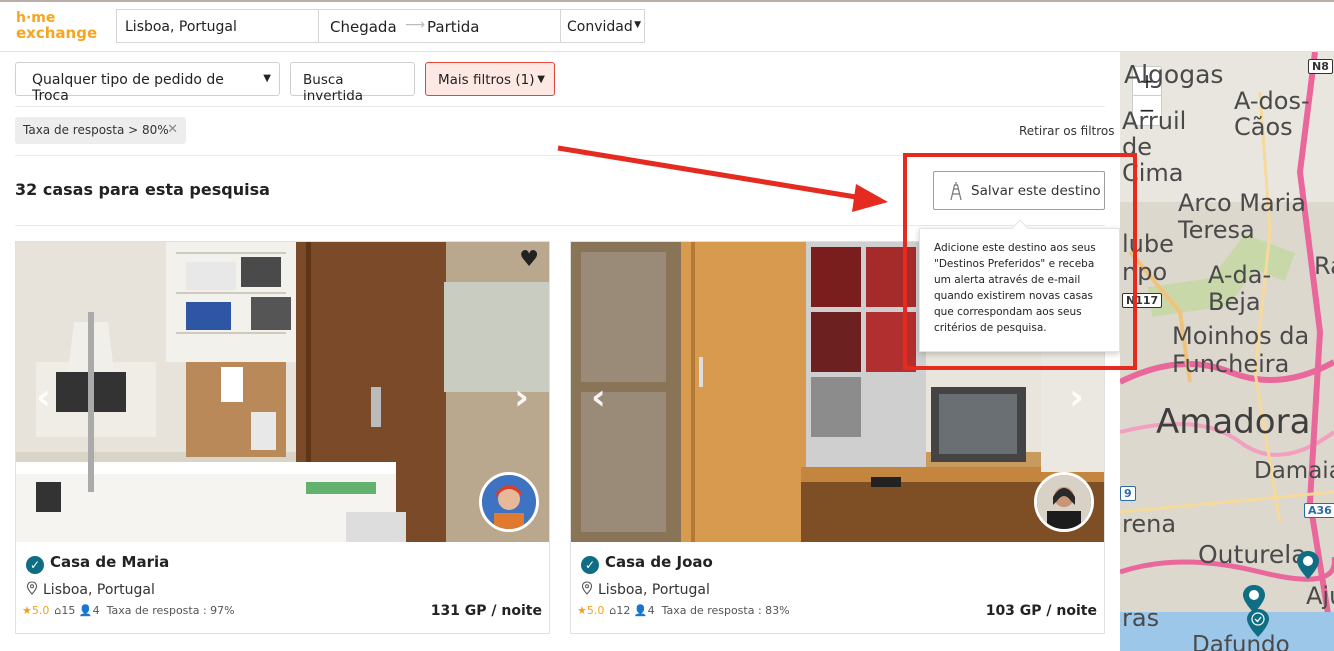 This screenshot has height=651, width=1334. What do you see at coordinates (1252, 554) in the screenshot?
I see `map-label: Outurela` at bounding box center [1252, 554].